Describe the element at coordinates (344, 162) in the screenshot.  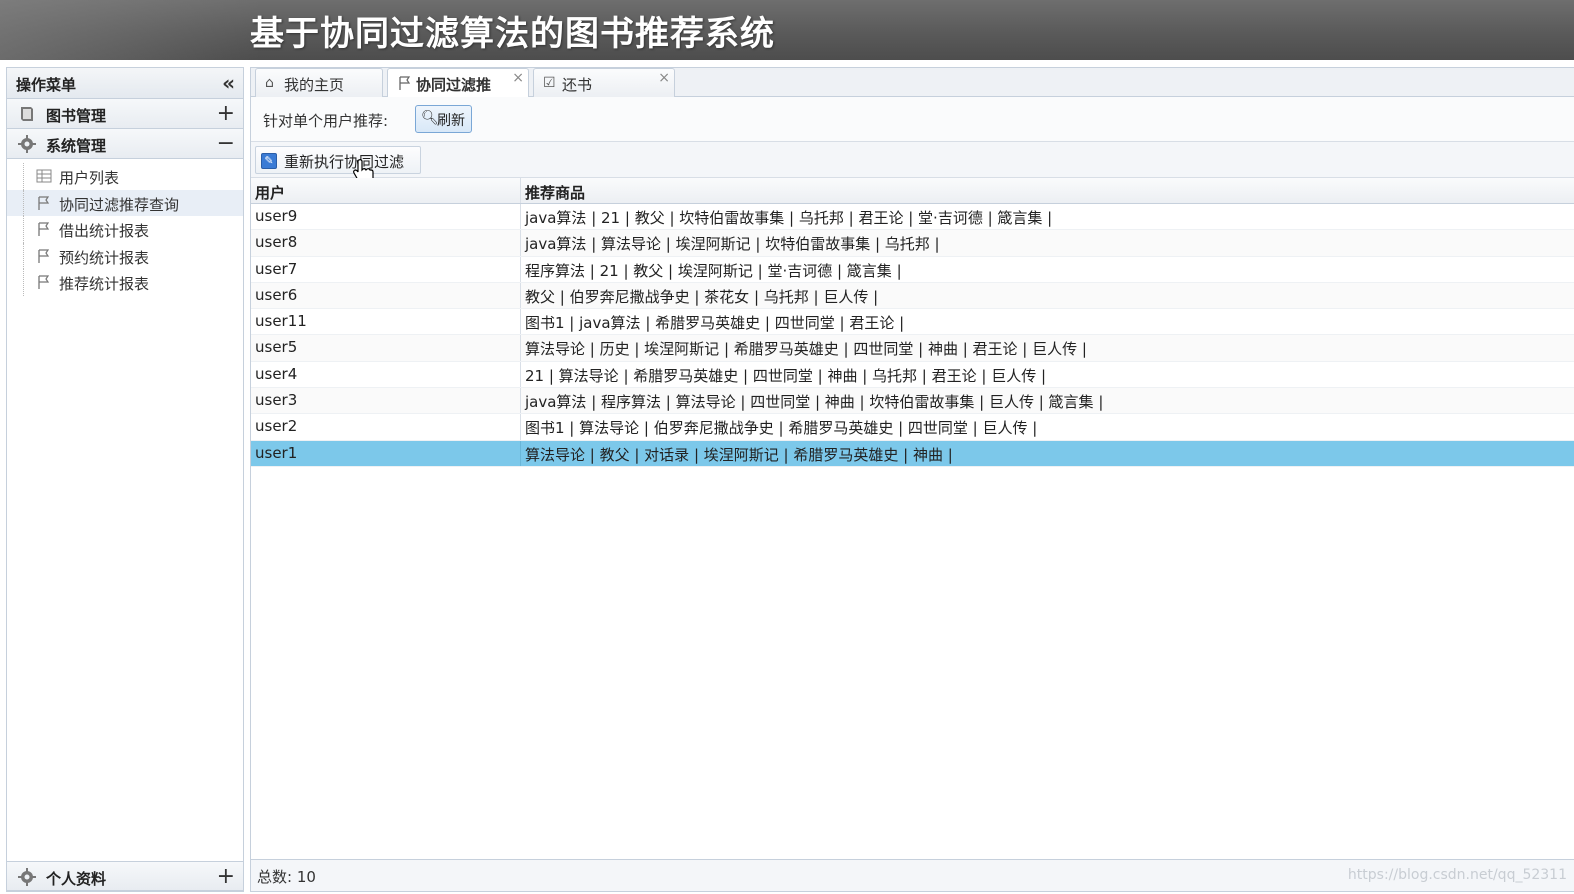
I see `rerun-label: 重新执行协同过滤` at that location.